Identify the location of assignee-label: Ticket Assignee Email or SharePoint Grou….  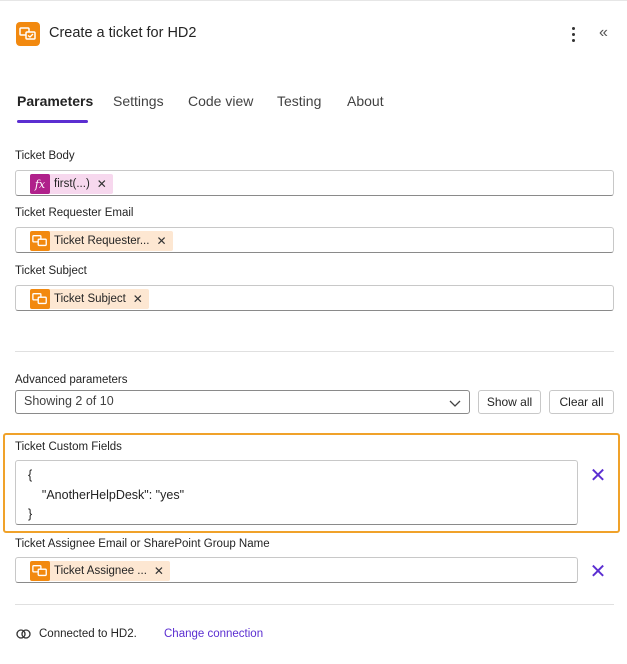
(142, 544).